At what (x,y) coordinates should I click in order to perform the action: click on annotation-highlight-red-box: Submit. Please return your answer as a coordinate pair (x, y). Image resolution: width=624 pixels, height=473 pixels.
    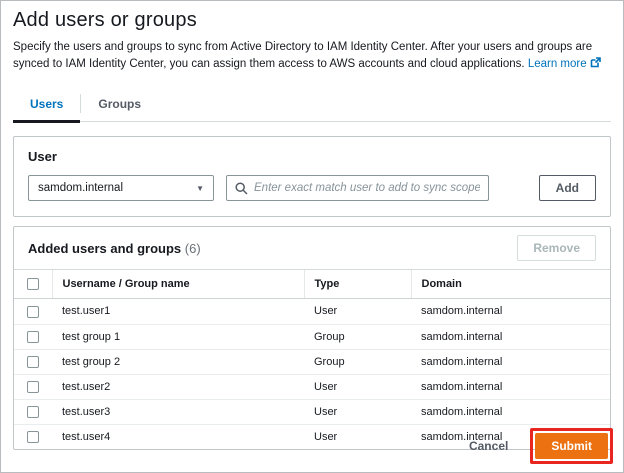
    Looking at the image, I should click on (571, 446).